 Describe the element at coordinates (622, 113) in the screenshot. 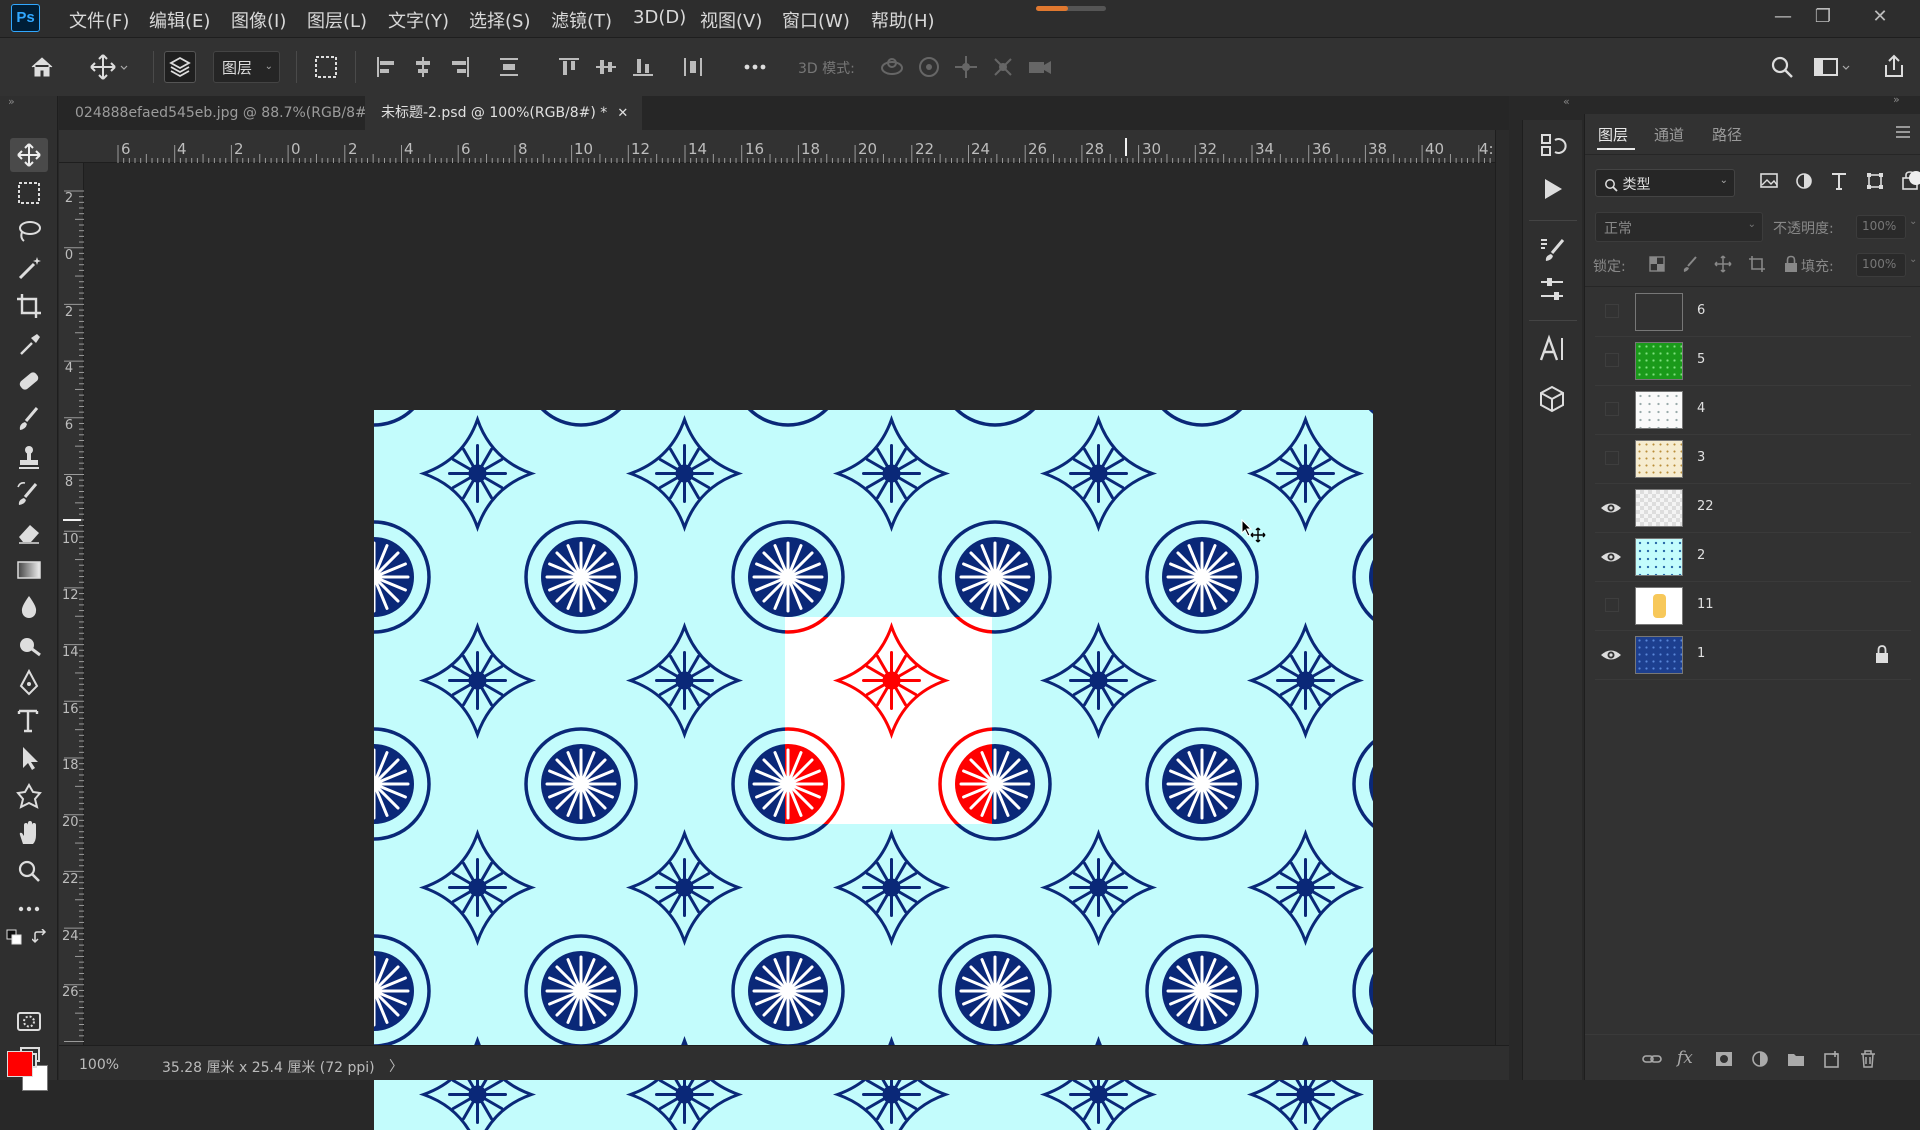

I see `close-tab-icon: ✕` at that location.